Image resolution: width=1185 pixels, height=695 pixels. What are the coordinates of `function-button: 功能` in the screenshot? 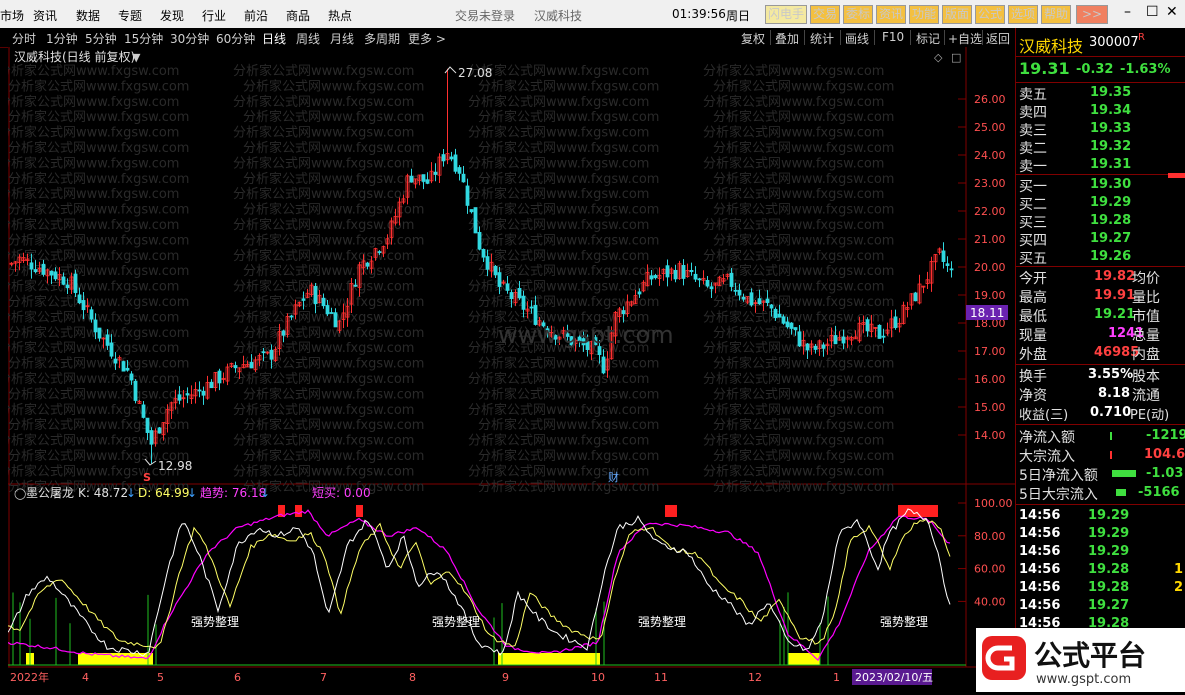 It's located at (924, 14).